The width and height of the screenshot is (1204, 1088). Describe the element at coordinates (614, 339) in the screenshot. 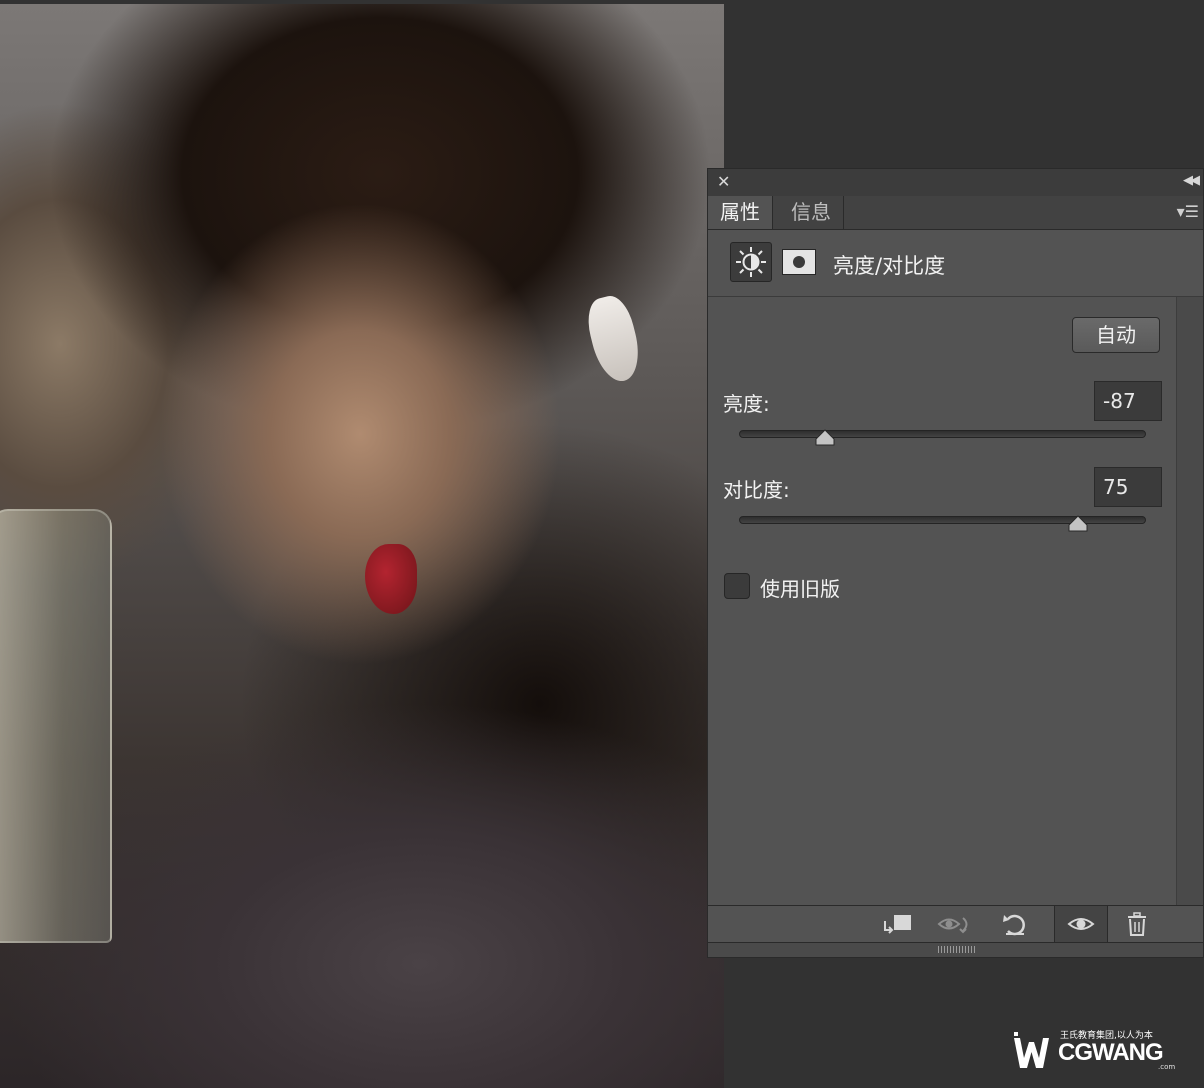

I see `tassel-earring` at that location.